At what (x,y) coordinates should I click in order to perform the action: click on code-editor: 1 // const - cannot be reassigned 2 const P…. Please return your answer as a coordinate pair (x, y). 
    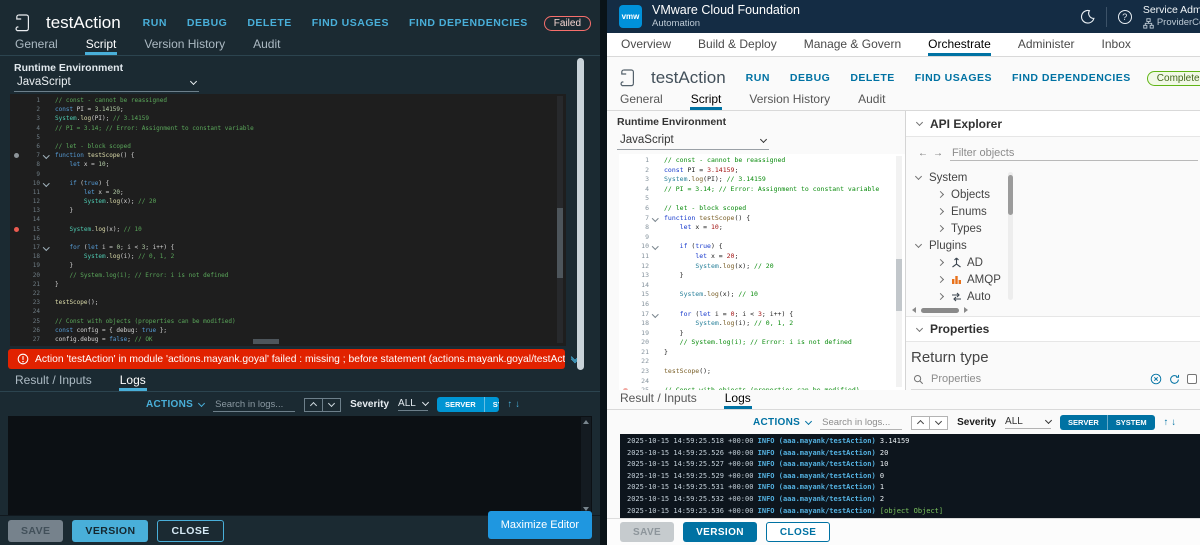
    Looking at the image, I should click on (762, 272).